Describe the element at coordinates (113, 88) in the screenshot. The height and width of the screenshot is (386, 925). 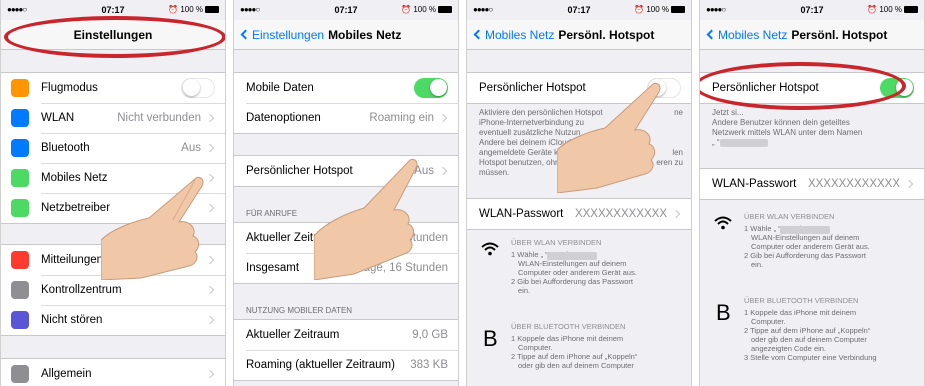
I see `settings-row-flugmodus: Flugmodus` at that location.